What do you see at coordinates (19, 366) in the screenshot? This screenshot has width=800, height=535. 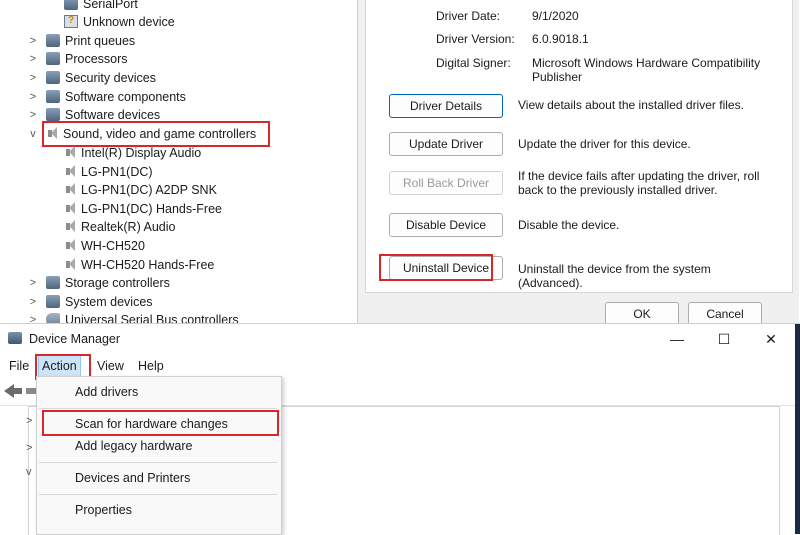 I see `menu-file: File` at bounding box center [19, 366].